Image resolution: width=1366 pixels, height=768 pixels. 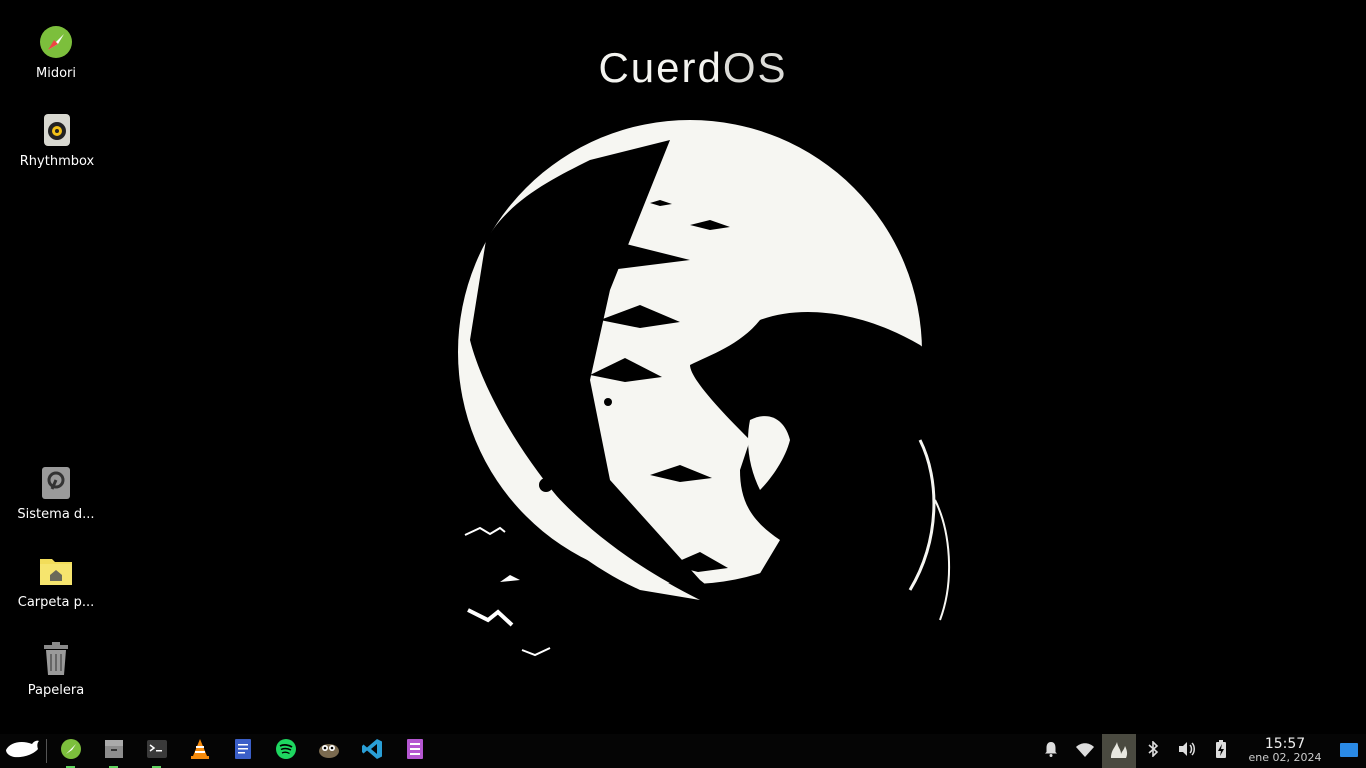 I want to click on wallpaper-title-part1: Cuerd, so click(x=660, y=67).